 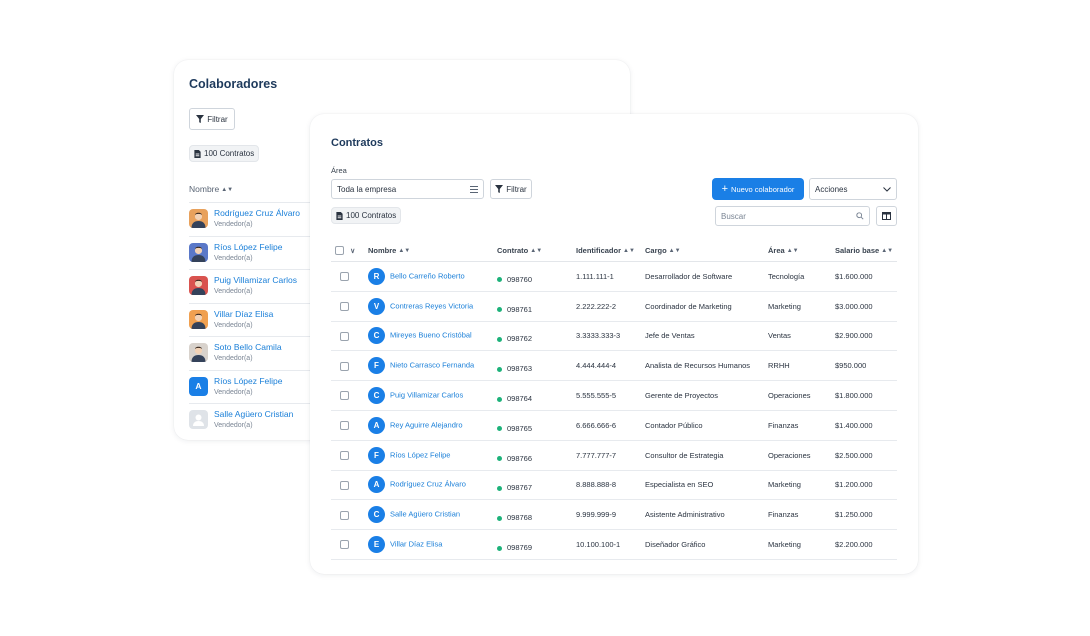 I want to click on area-cell: Operaciones, so click(x=801, y=455).